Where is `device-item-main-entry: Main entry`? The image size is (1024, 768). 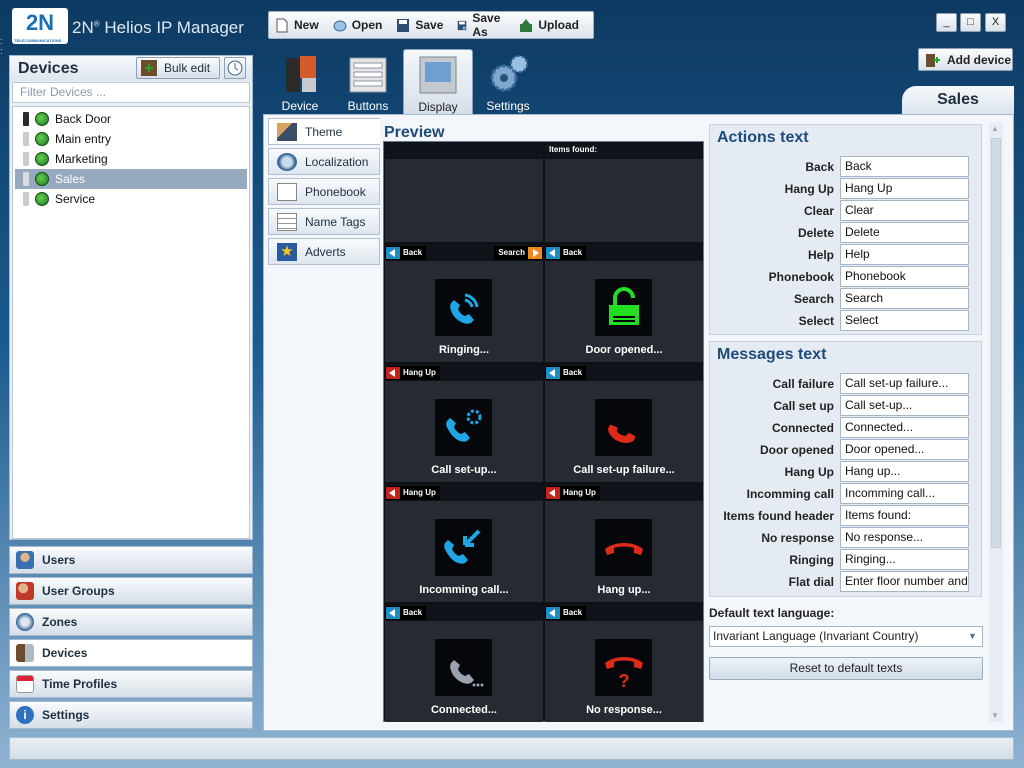 device-item-main-entry: Main entry is located at coordinates (131, 139).